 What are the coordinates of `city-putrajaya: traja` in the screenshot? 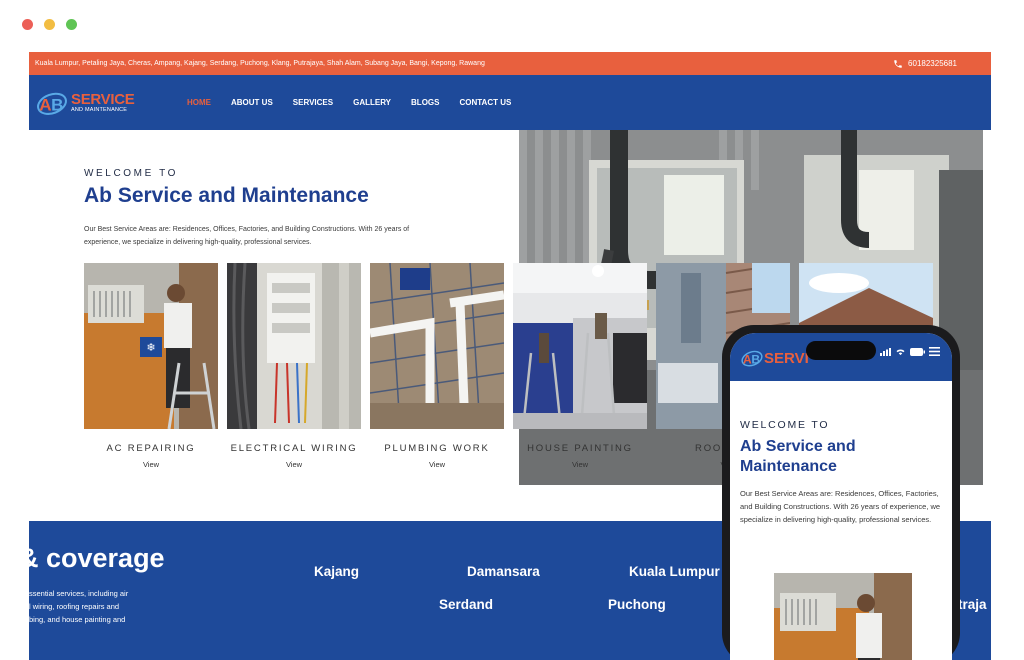 It's located at (972, 604).